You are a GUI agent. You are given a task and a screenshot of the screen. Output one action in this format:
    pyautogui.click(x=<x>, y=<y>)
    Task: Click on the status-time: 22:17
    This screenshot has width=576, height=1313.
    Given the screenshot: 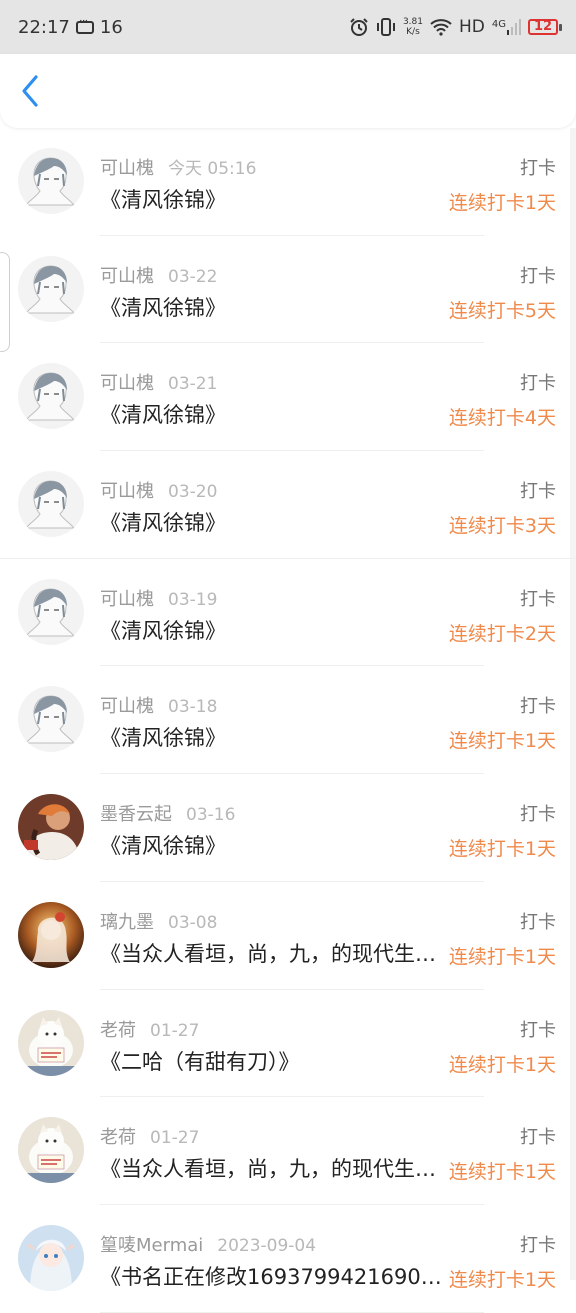 What is the action you would take?
    pyautogui.click(x=44, y=27)
    